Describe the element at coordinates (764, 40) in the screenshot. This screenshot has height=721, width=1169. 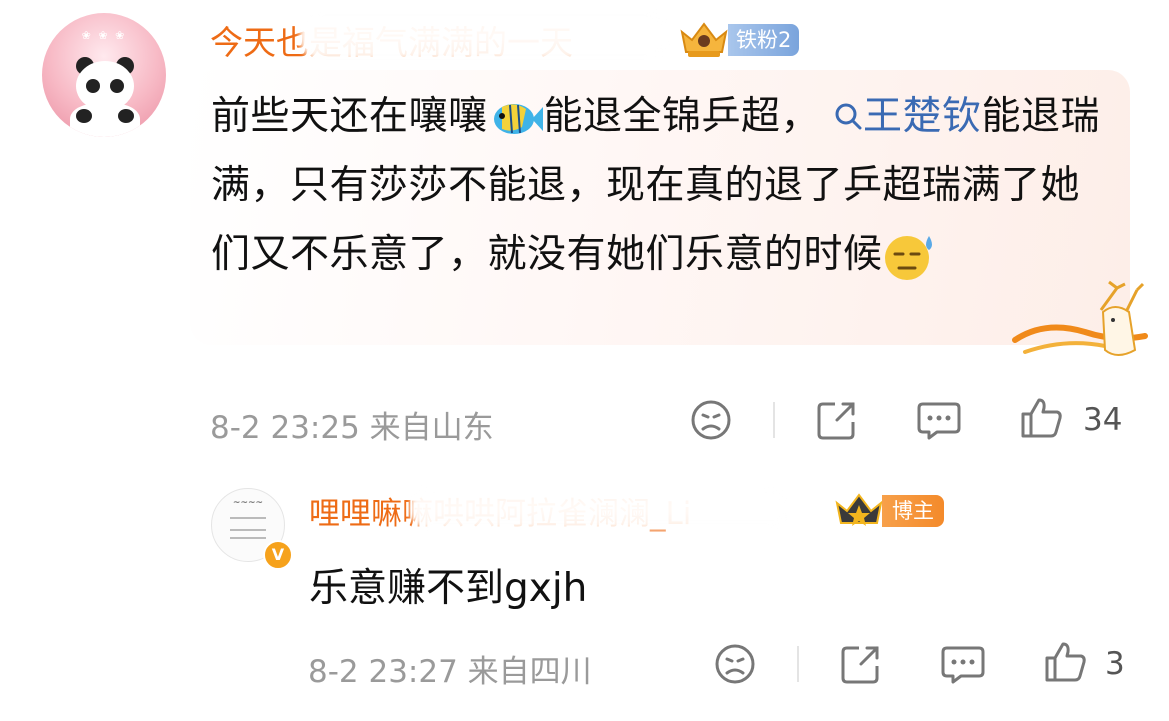
I see `fan-level-badge: 铁粉2` at that location.